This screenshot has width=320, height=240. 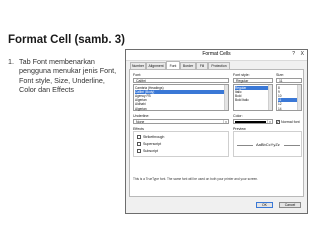 What do you see at coordinates (66, 40) in the screenshot?
I see `slide-title: Format Cell (samb. 3)` at bounding box center [66, 40].